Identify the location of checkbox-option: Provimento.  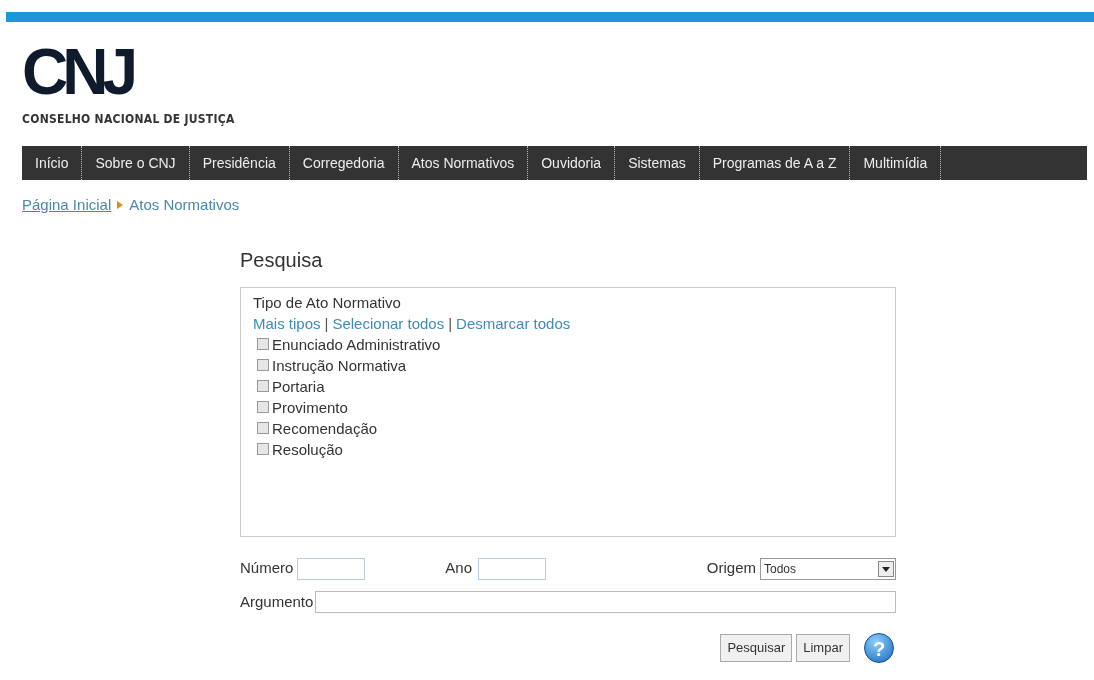
(570, 407).